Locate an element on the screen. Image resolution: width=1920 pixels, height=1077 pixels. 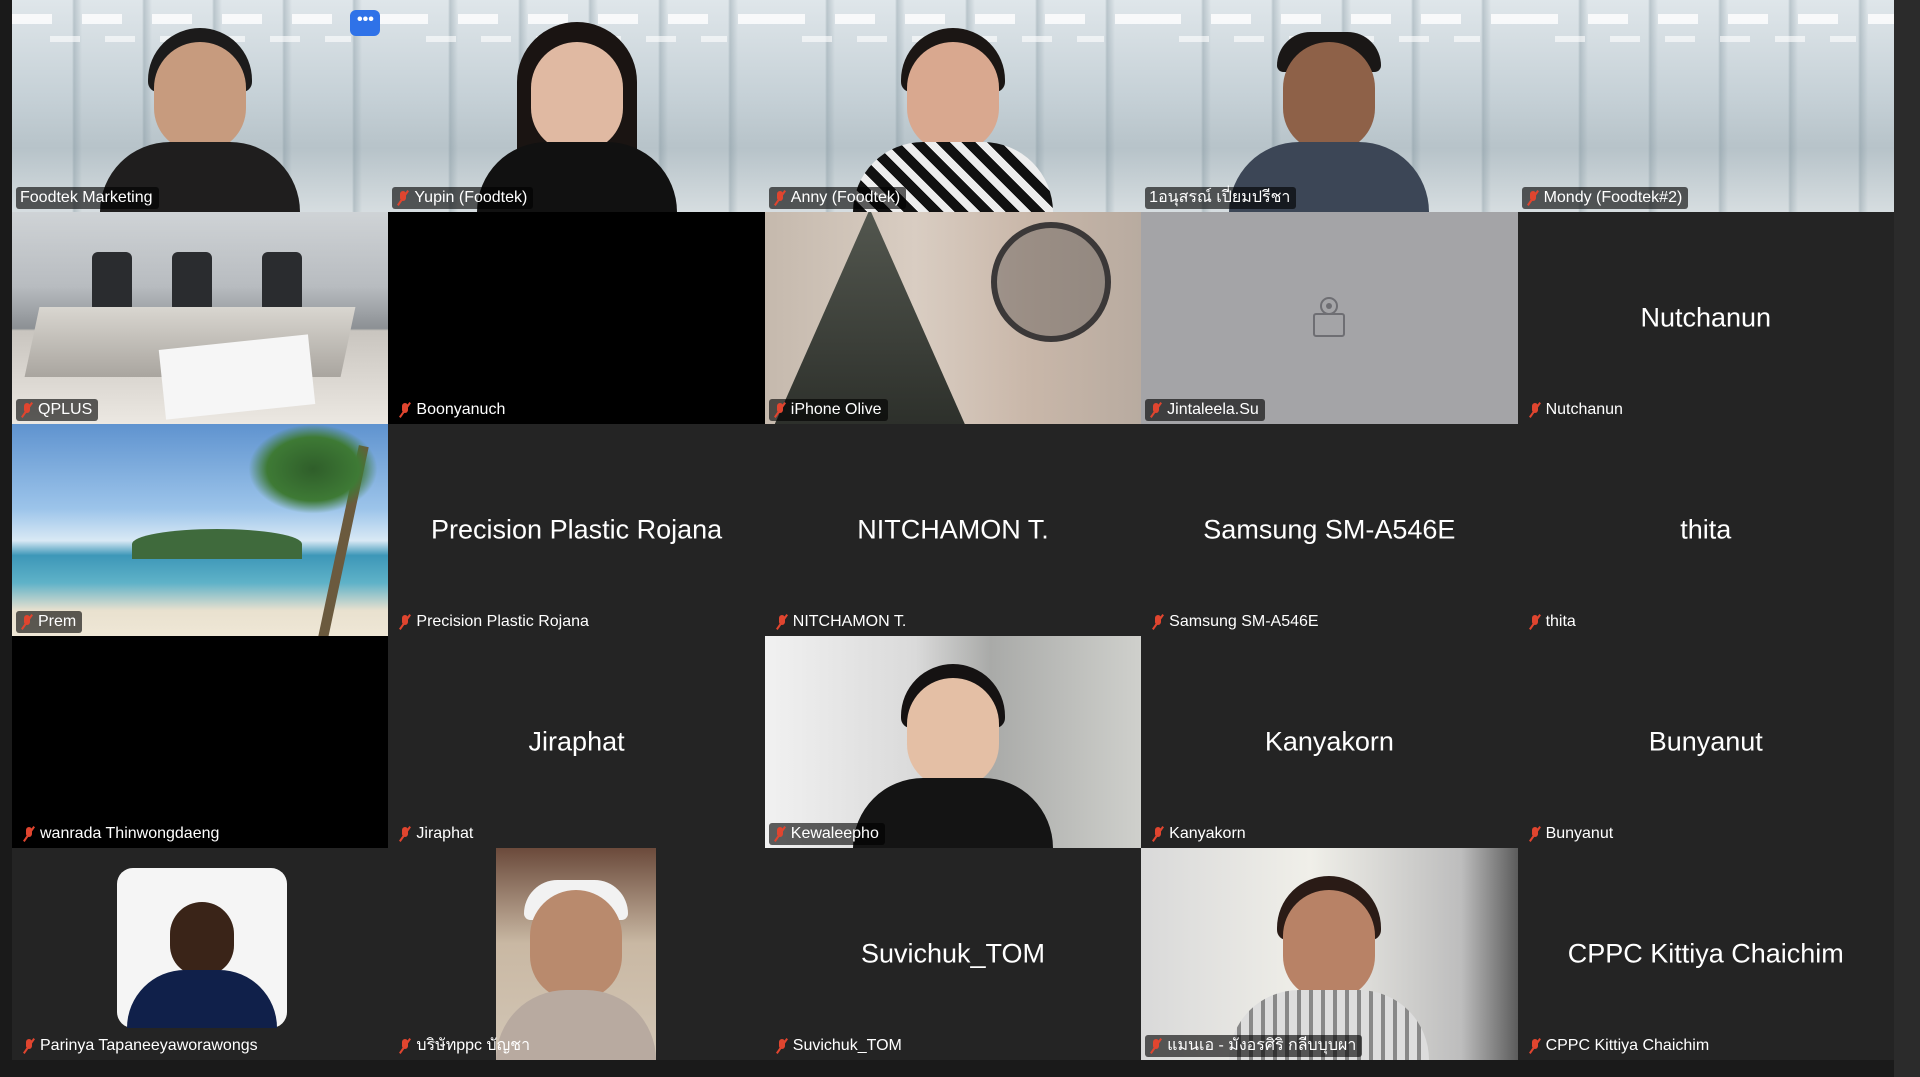
participant-tile-ppc-bancha: บริษัทppc บัญชา is located at coordinates (576, 954).